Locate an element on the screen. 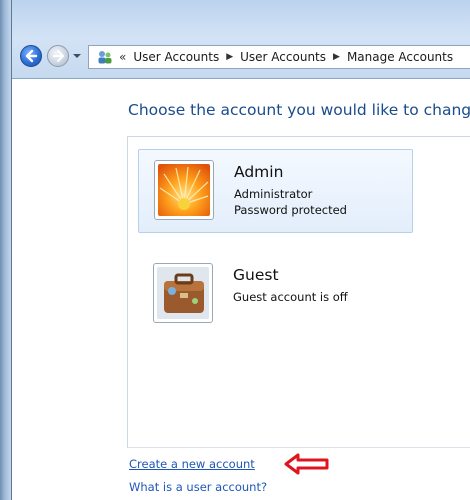  back-button is located at coordinates (31, 56).